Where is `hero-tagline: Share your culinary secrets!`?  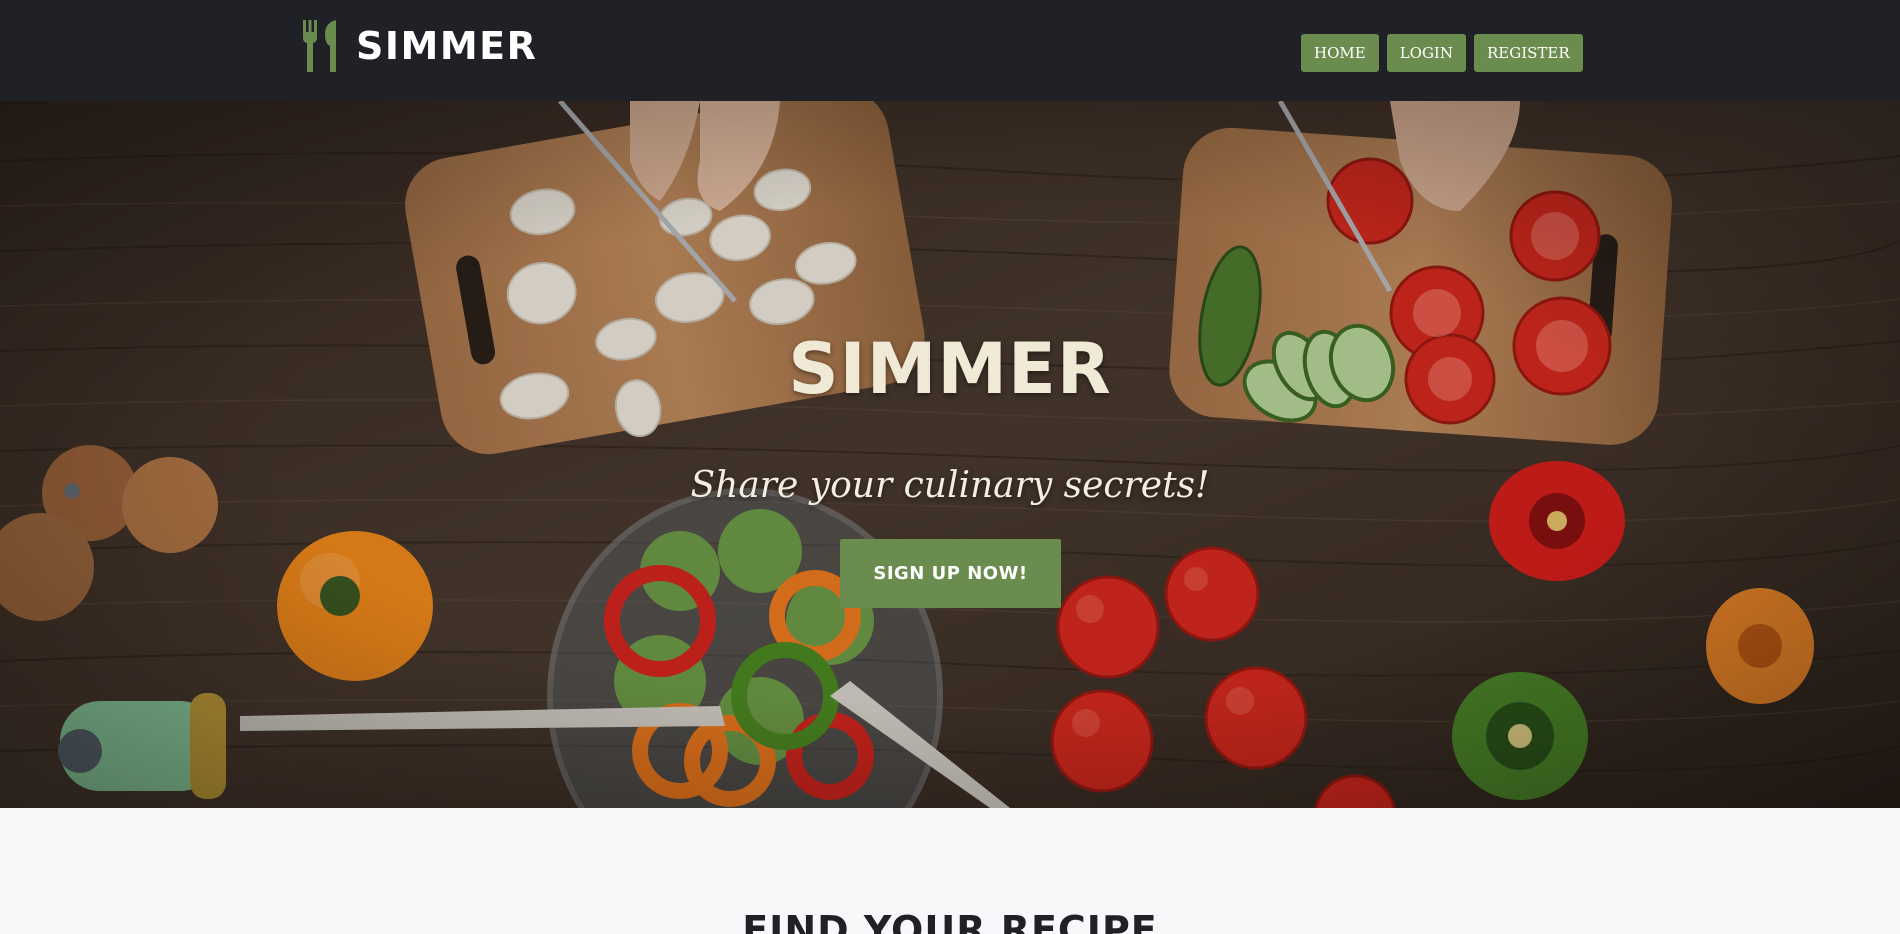
hero-tagline: Share your culinary secrets! is located at coordinates (950, 485).